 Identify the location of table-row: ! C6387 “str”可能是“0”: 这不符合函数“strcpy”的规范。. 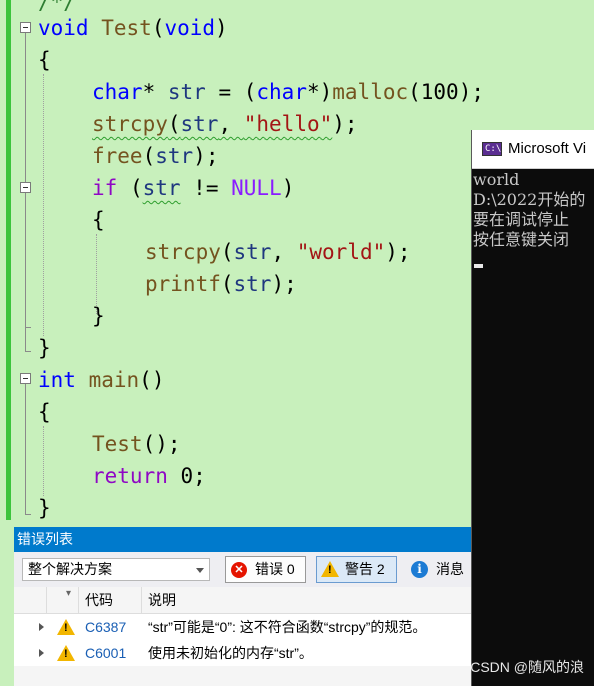
(242, 627).